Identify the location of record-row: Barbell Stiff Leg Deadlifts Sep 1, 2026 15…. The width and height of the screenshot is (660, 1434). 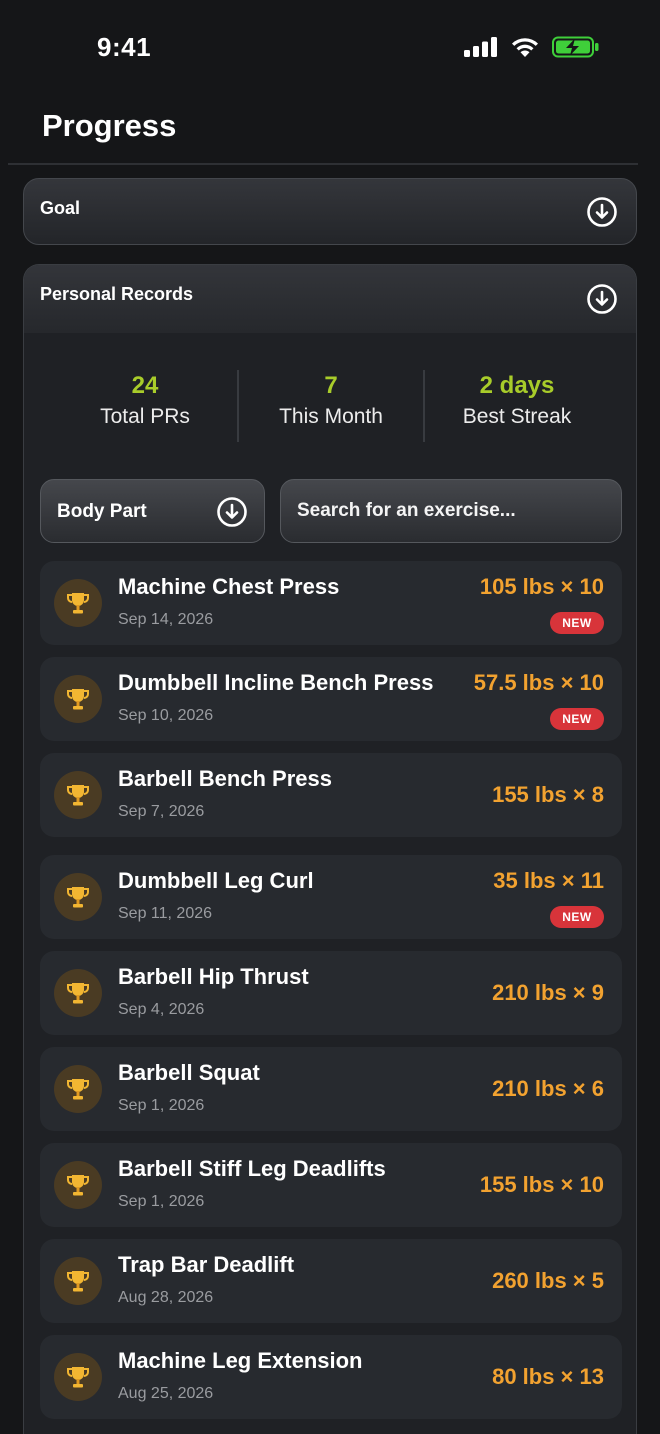
(331, 1185).